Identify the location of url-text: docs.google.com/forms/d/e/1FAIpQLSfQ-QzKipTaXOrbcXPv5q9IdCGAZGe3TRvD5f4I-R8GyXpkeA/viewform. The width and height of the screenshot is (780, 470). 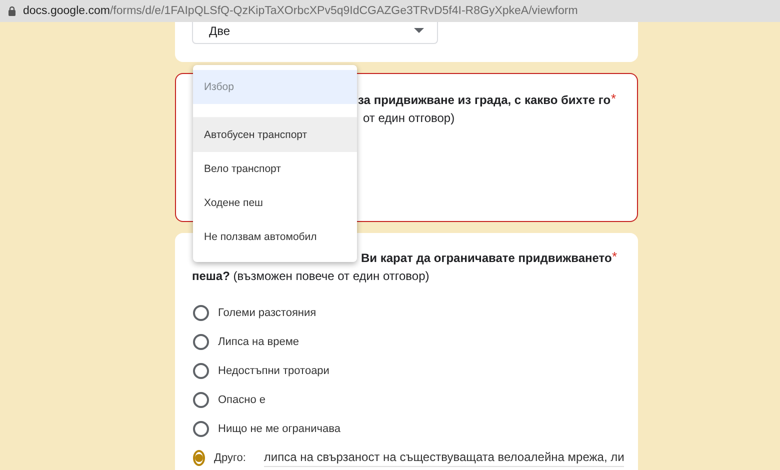
(300, 11).